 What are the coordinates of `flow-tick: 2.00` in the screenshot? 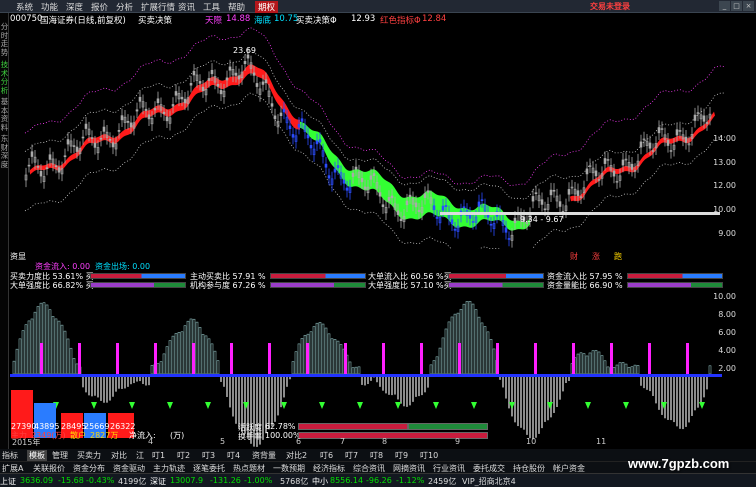 It's located at (727, 368).